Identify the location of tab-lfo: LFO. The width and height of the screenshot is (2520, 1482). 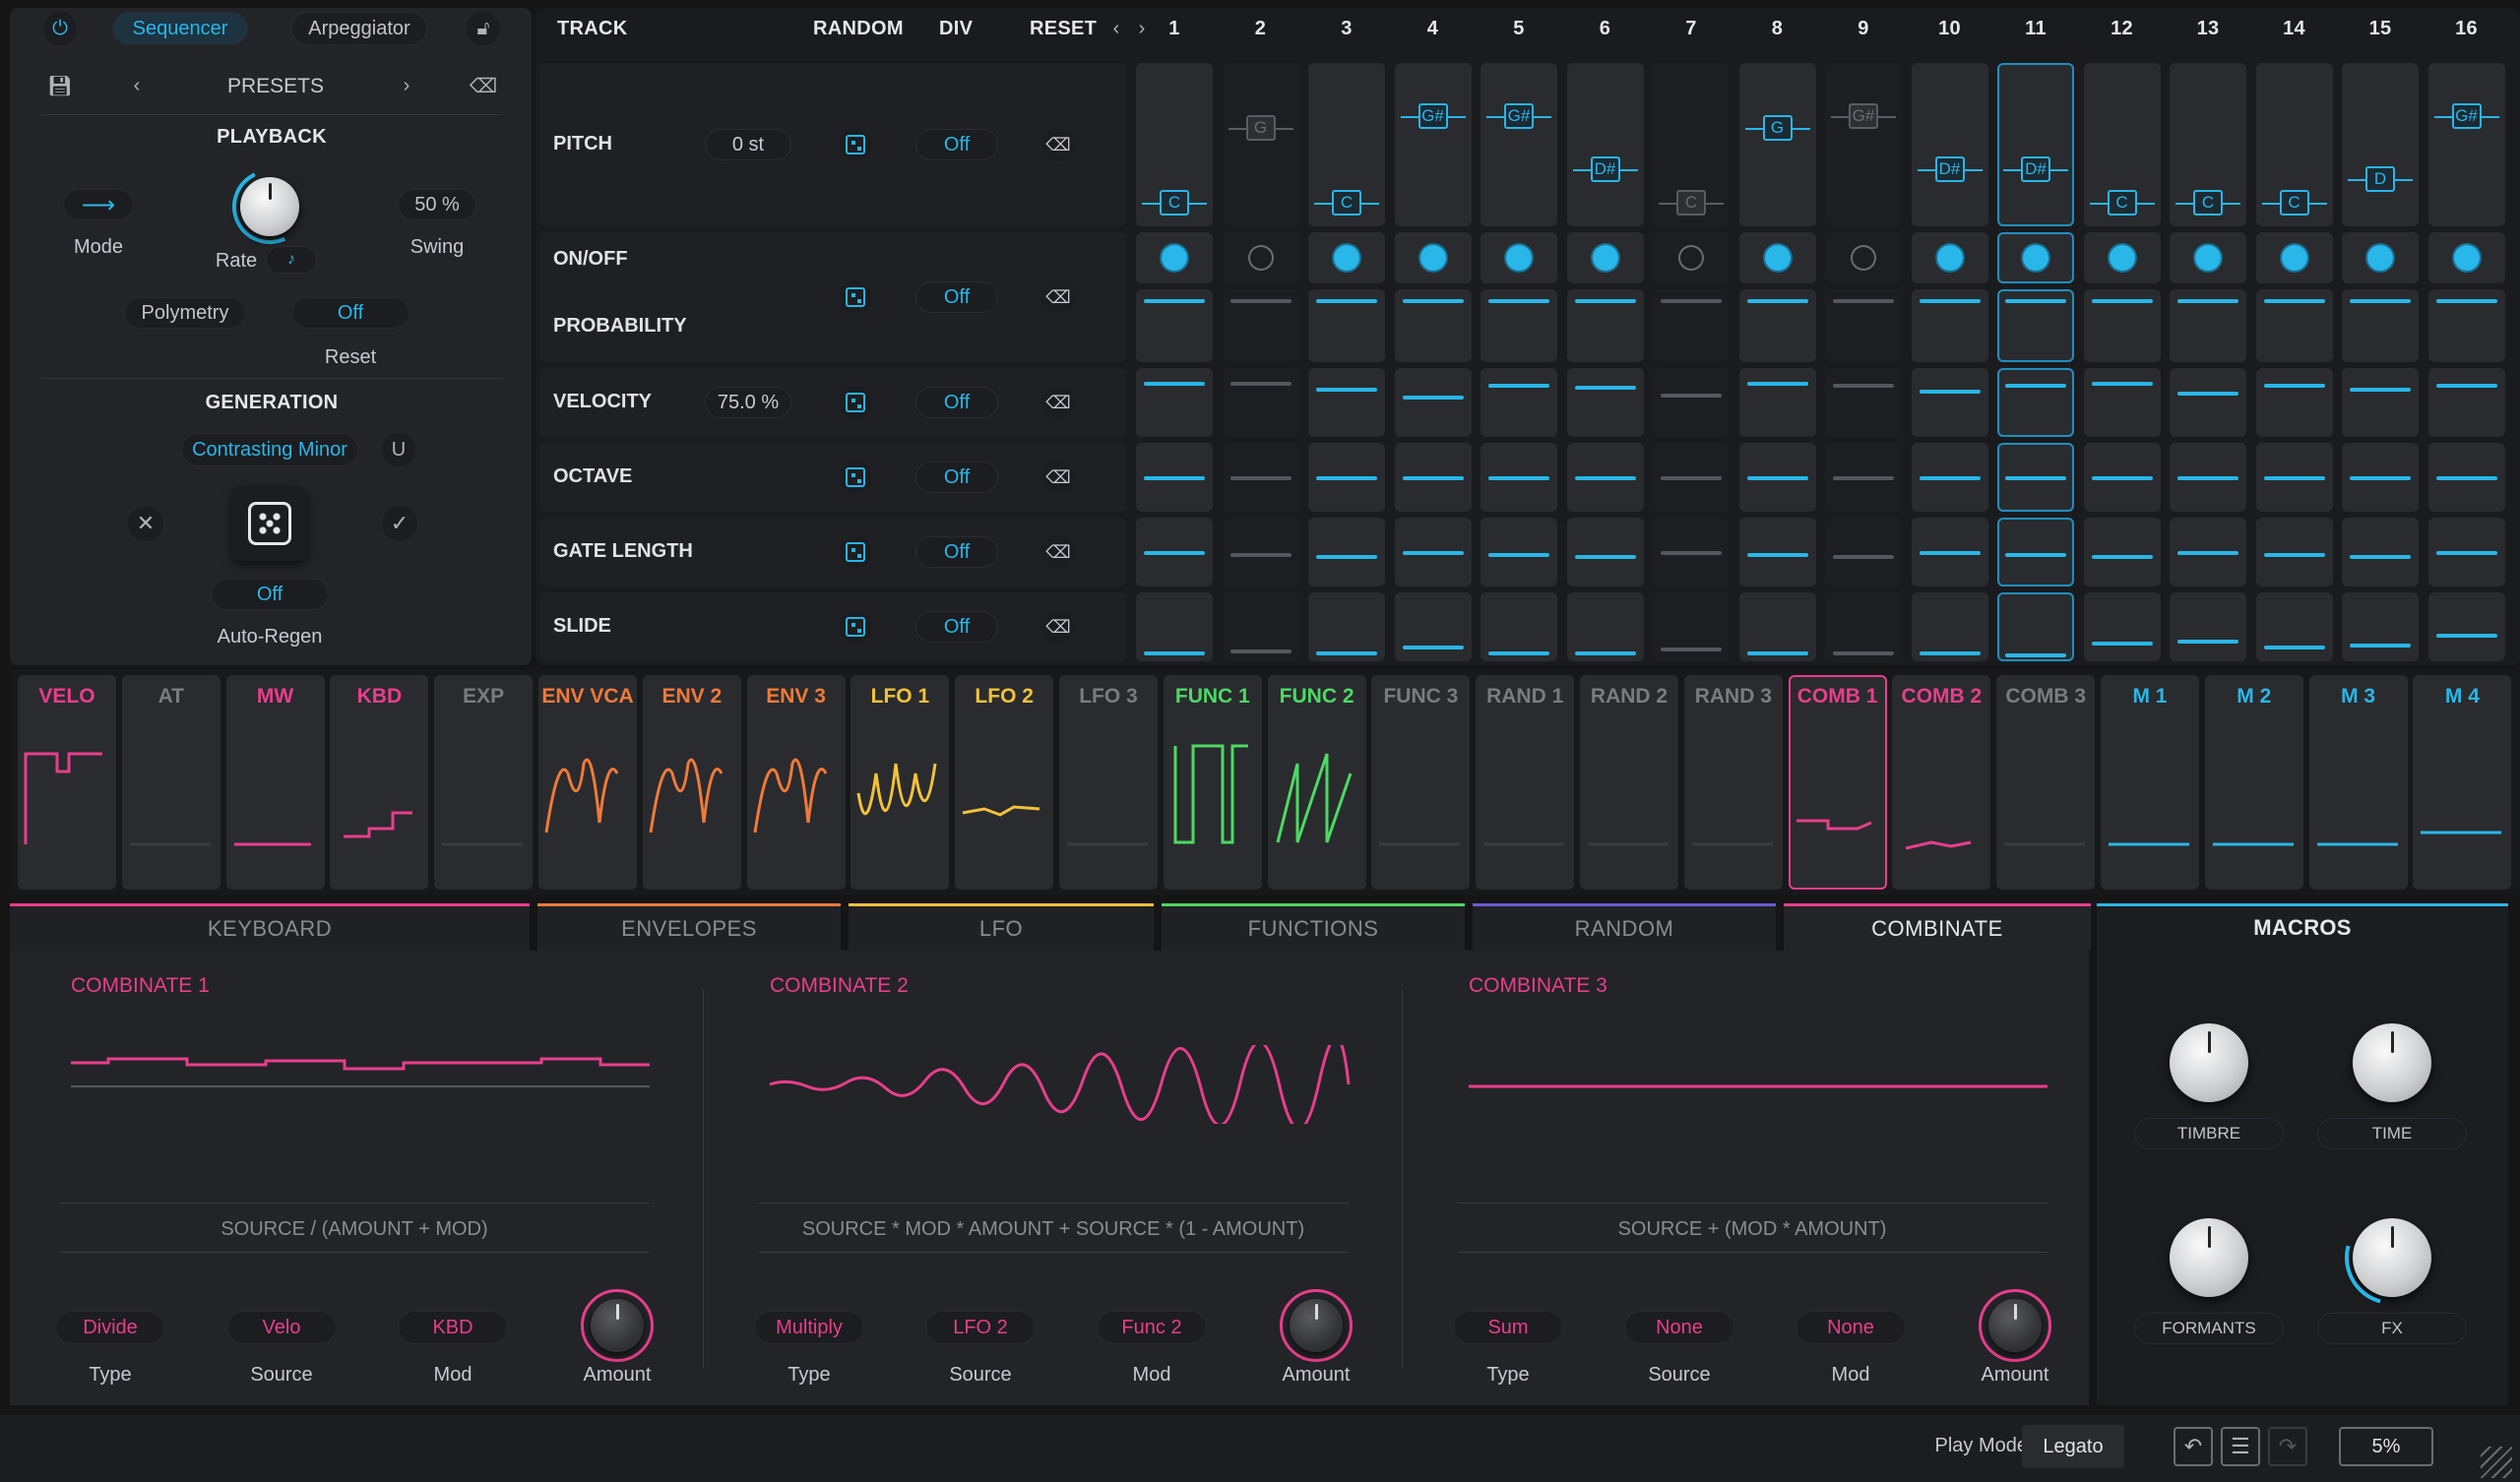
(1001, 927).